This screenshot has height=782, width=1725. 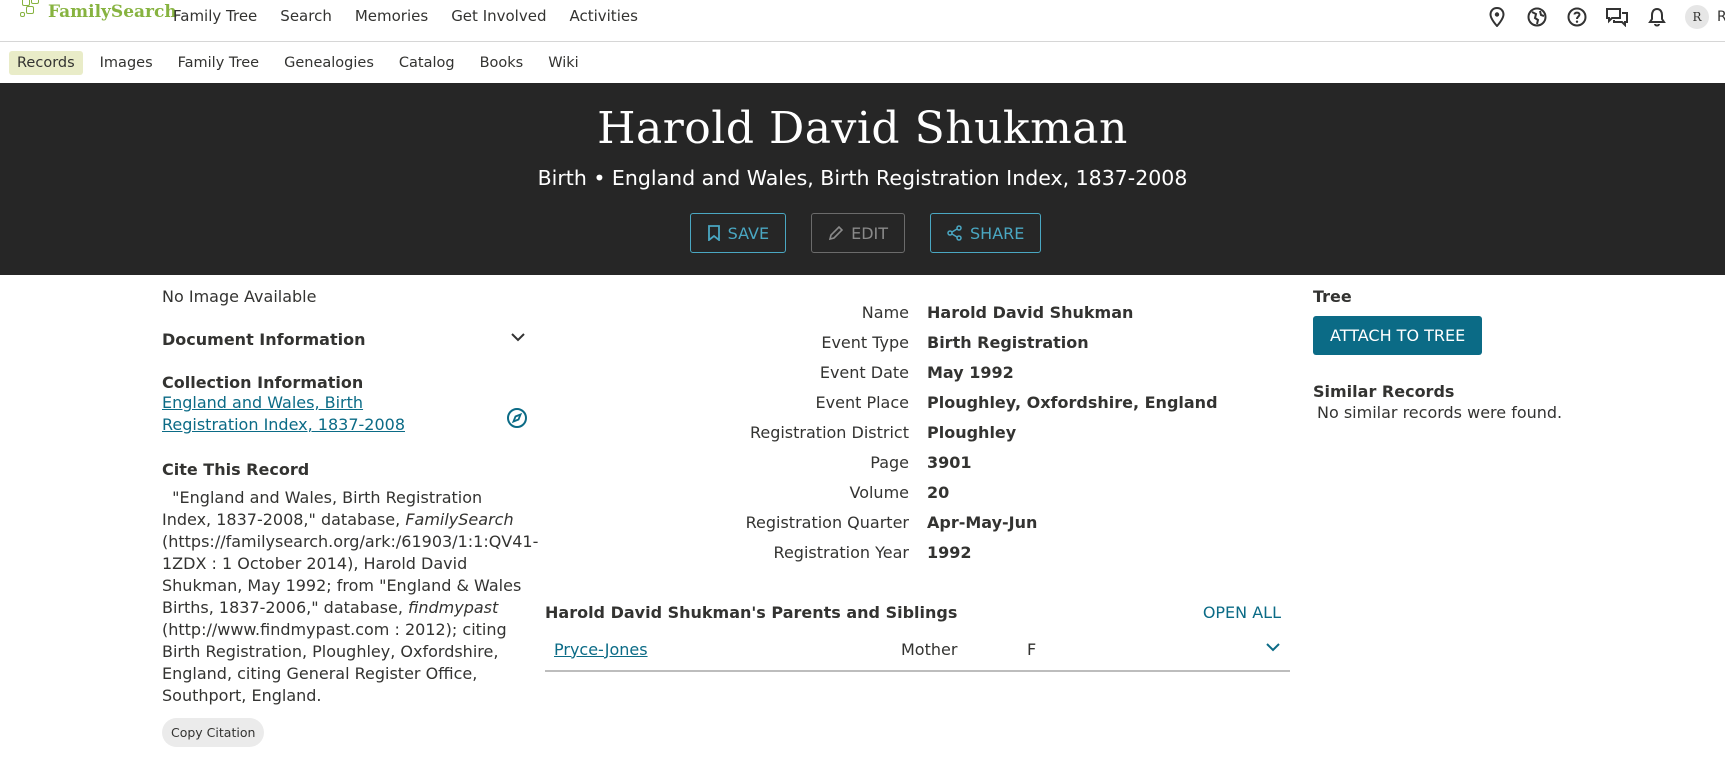 What do you see at coordinates (329, 63) in the screenshot?
I see `subnav-genealogies: Genealogies` at bounding box center [329, 63].